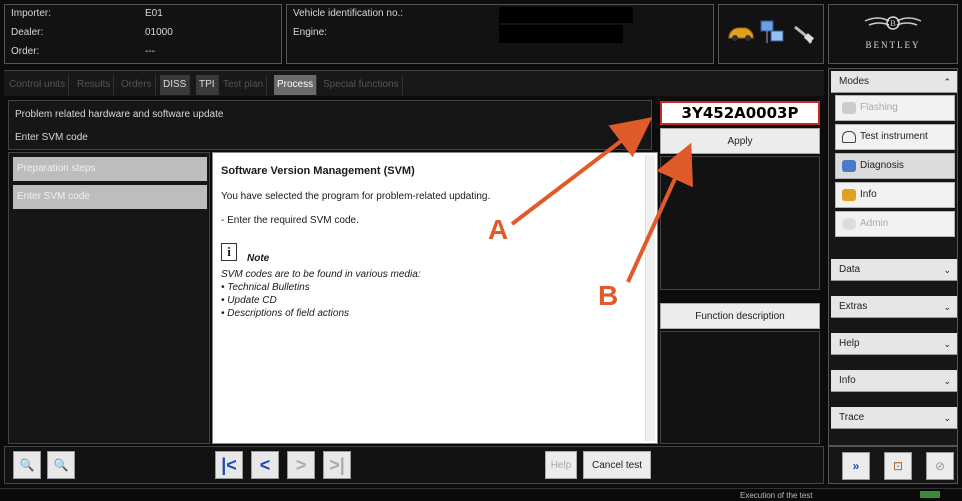 The image size is (962, 501). Describe the element at coordinates (740, 223) in the screenshot. I see `right-panel-upper` at that location.